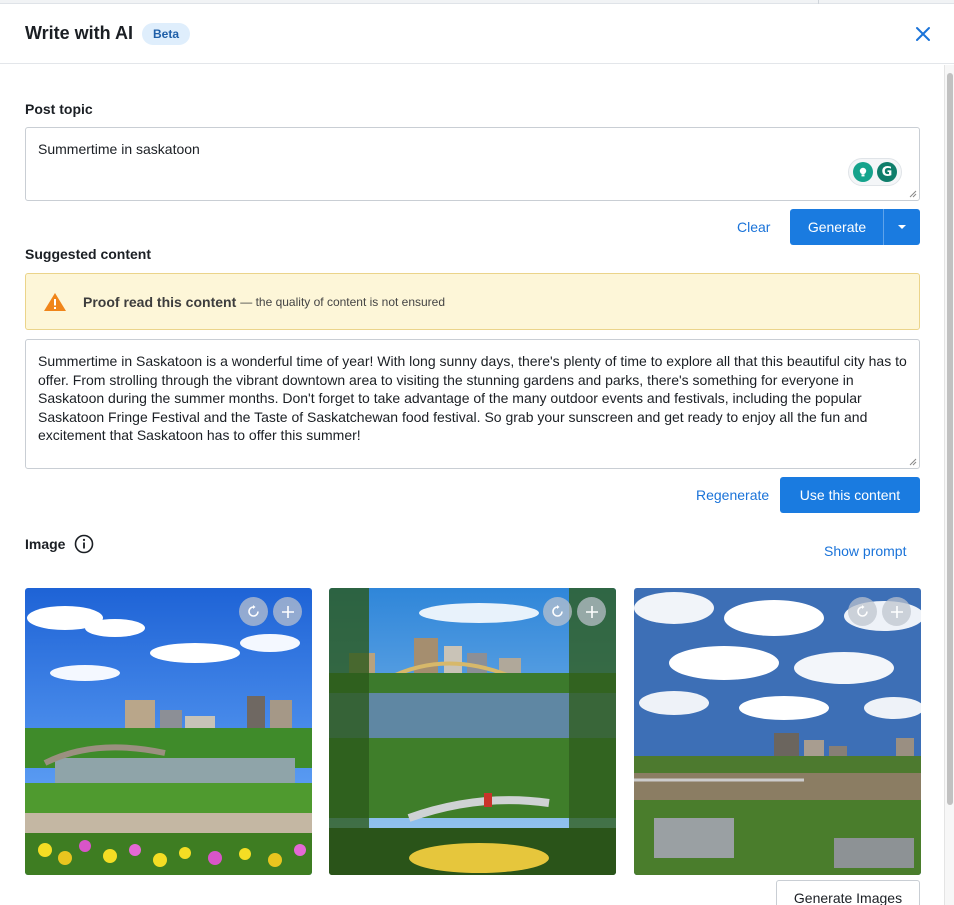 The width and height of the screenshot is (954, 905). I want to click on post-topic-label: Post topic, so click(59, 109).